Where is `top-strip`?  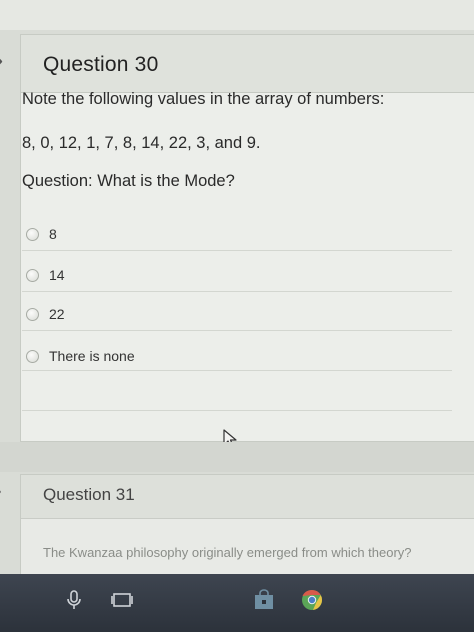 top-strip is located at coordinates (237, 15).